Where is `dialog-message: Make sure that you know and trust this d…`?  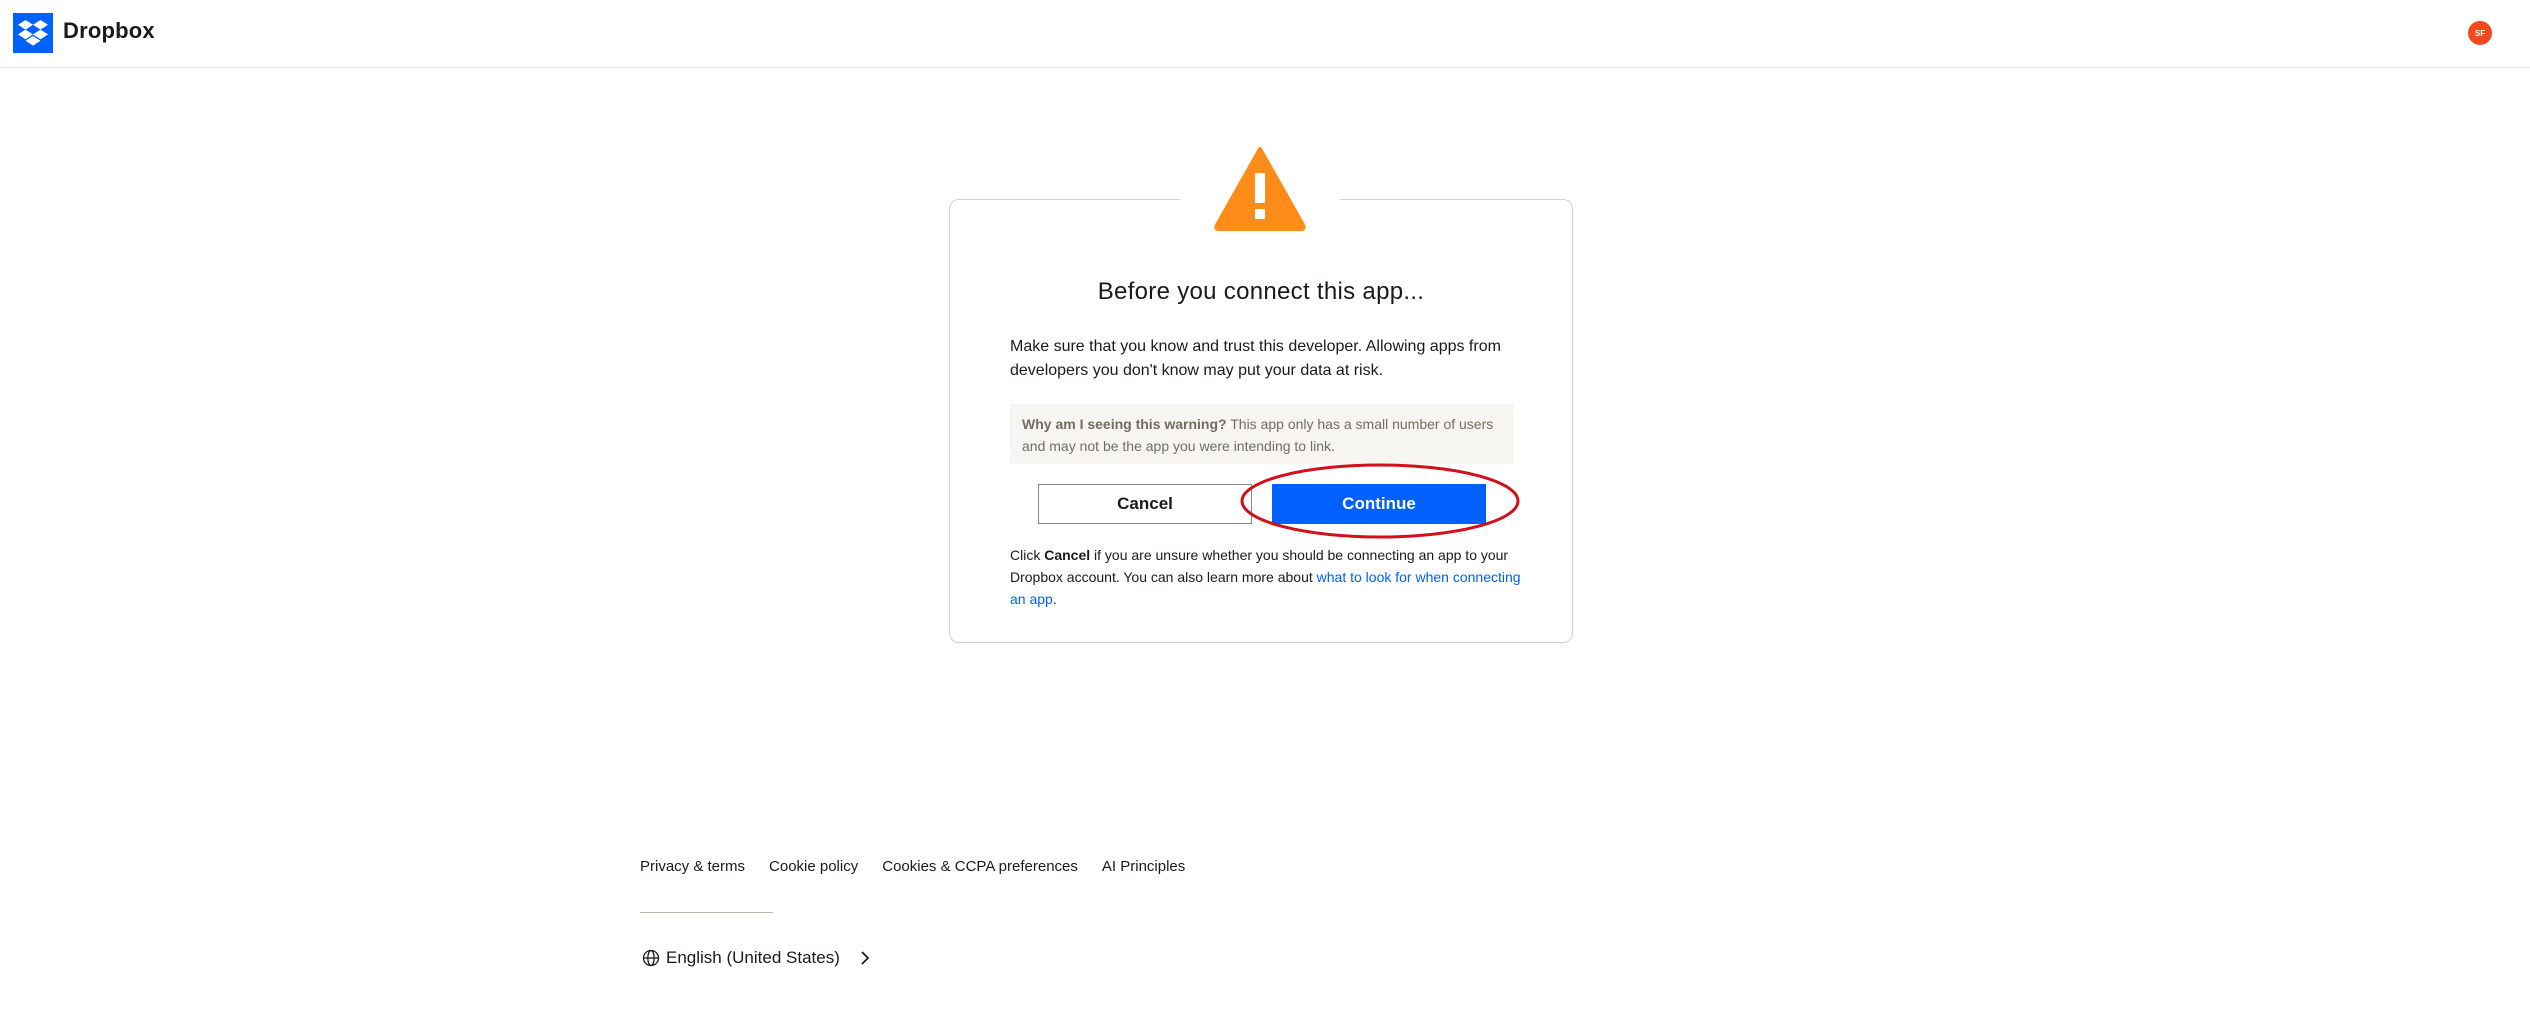
dialog-message: Make sure that you know and trust this d… is located at coordinates (1255, 358).